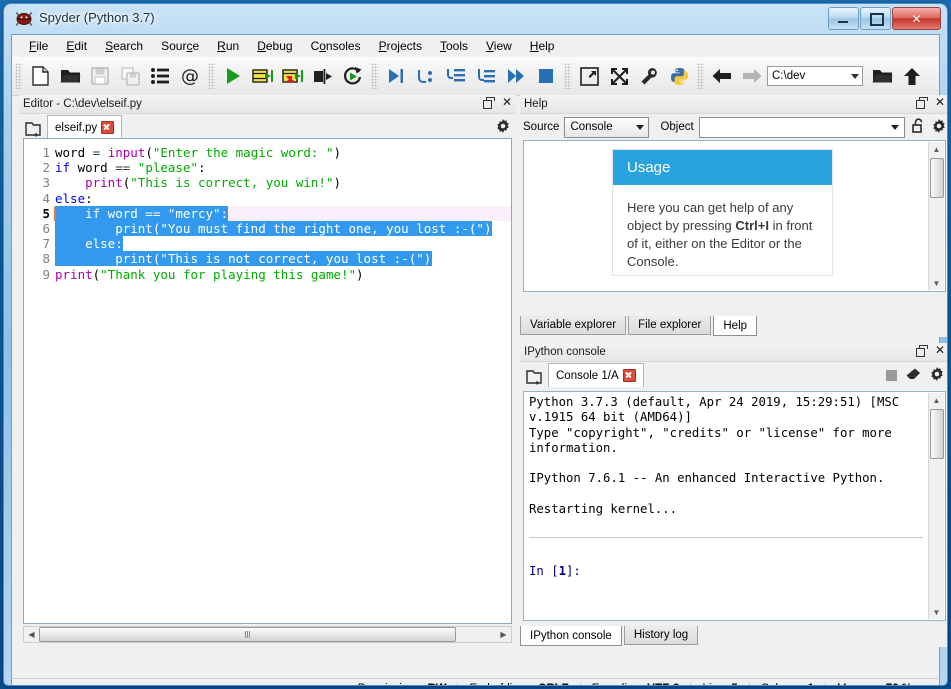 The width and height of the screenshot is (951, 689). I want to click on menu-consoles: Consoles, so click(336, 46).